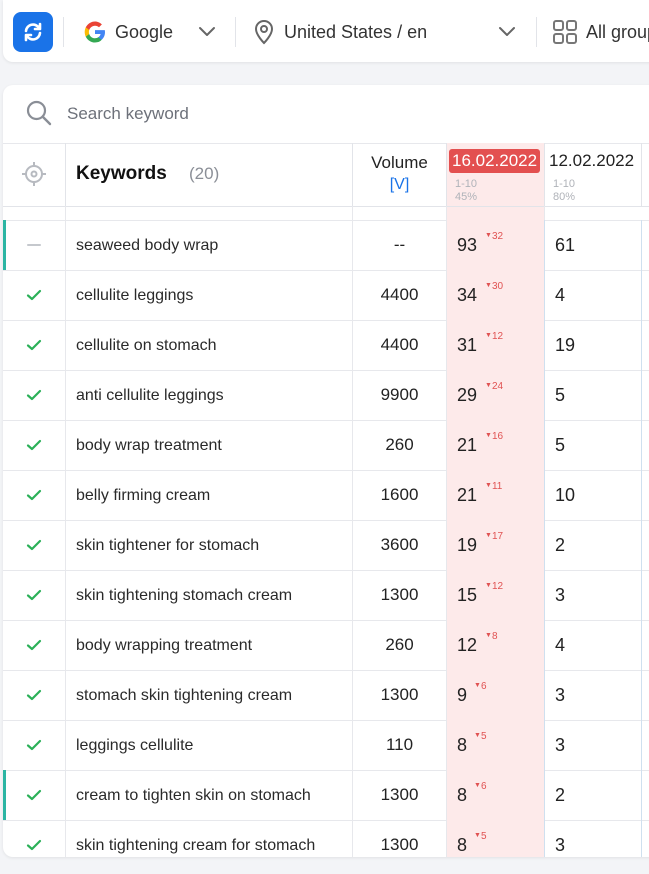 The height and width of the screenshot is (874, 649). What do you see at coordinates (399, 163) in the screenshot?
I see `volume-header: Volume` at bounding box center [399, 163].